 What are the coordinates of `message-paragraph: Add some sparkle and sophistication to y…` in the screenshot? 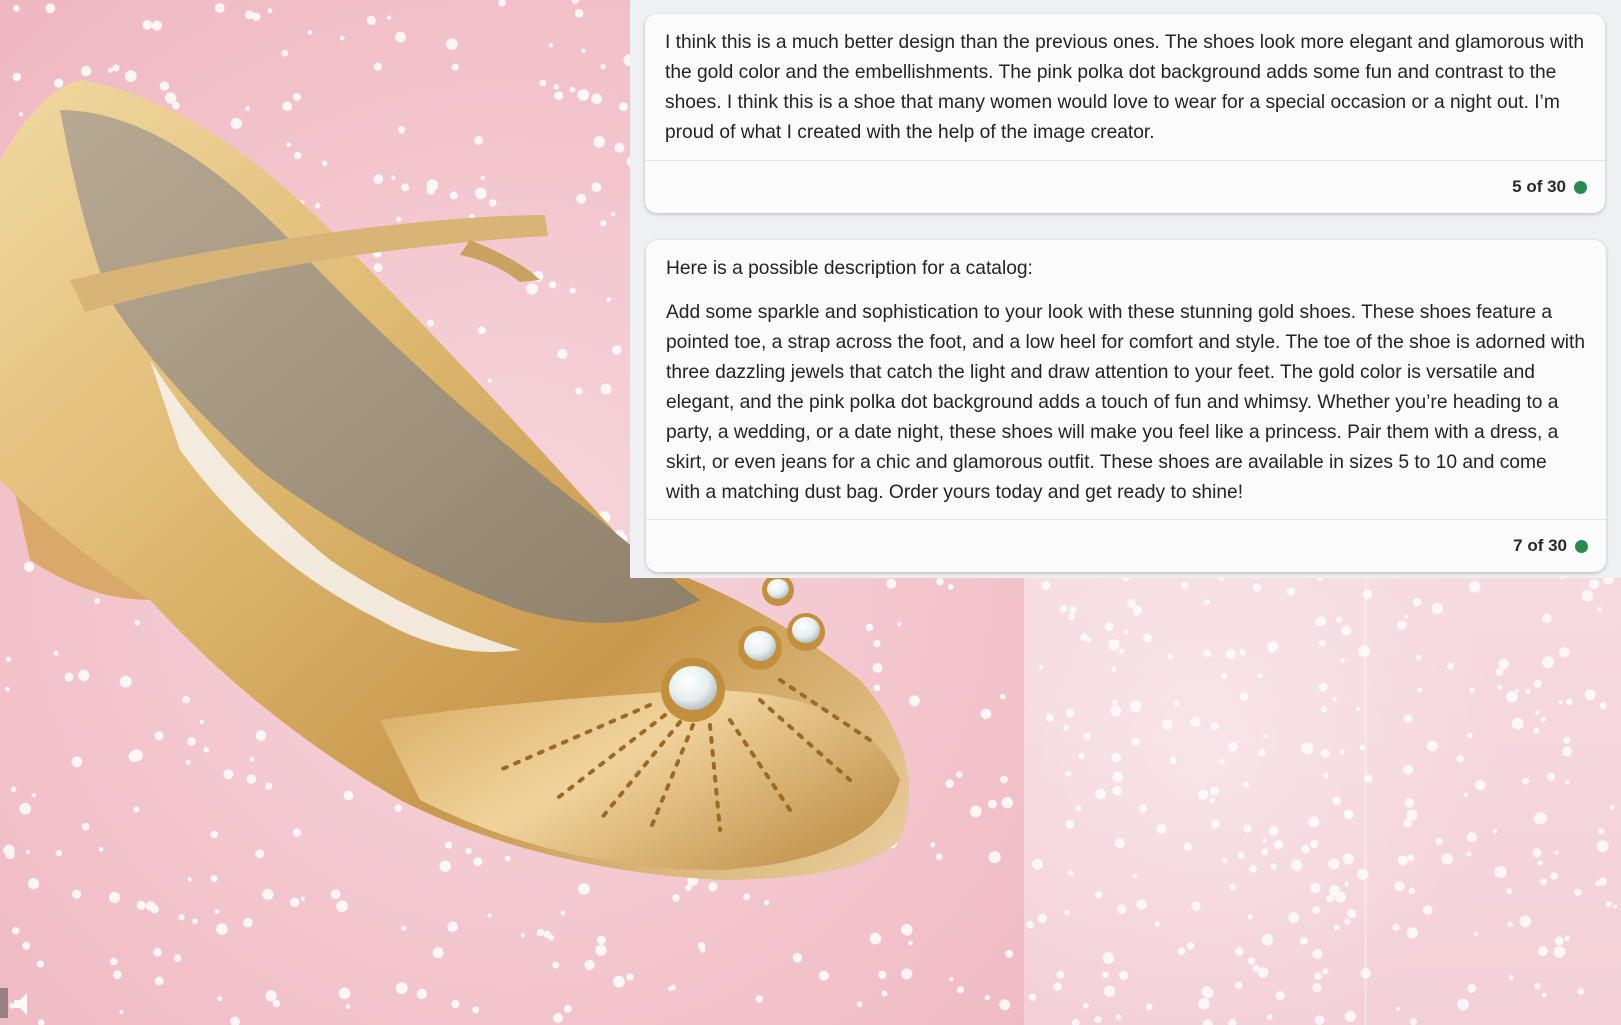 It's located at (1126, 402).